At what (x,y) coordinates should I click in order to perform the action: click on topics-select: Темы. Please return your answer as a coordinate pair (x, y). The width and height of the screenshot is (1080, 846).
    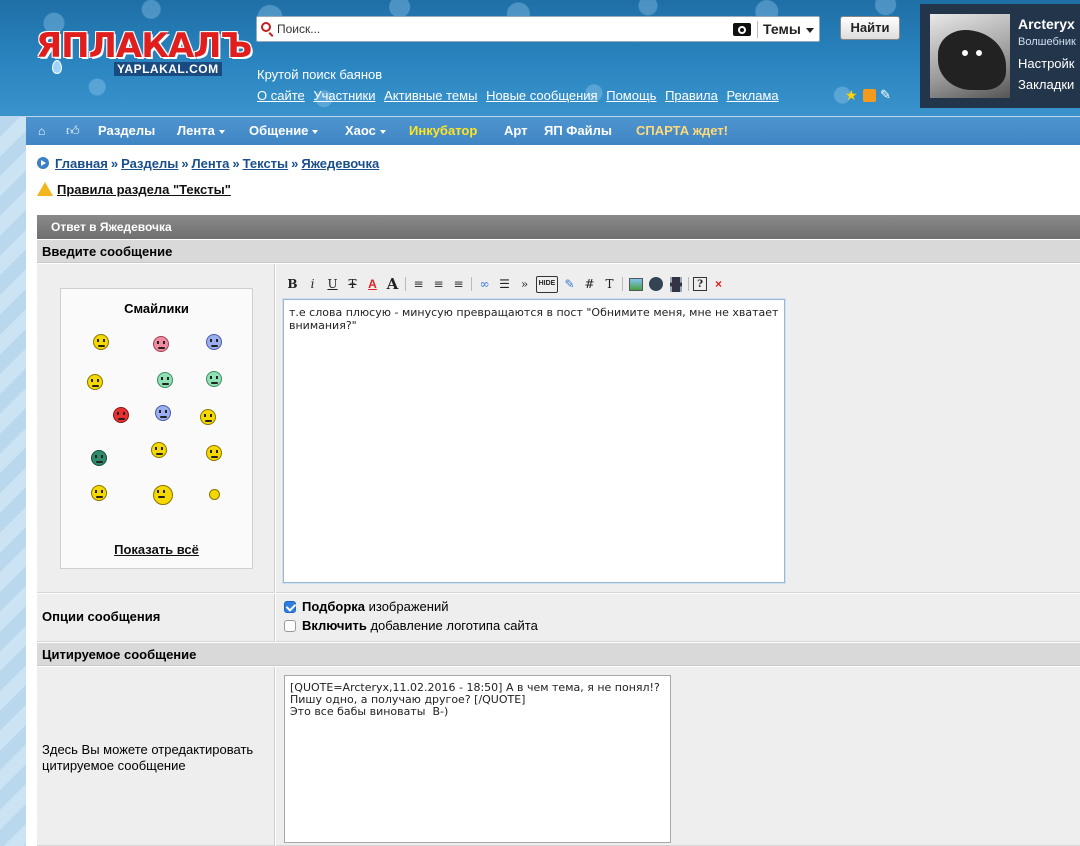
    Looking at the image, I should click on (788, 29).